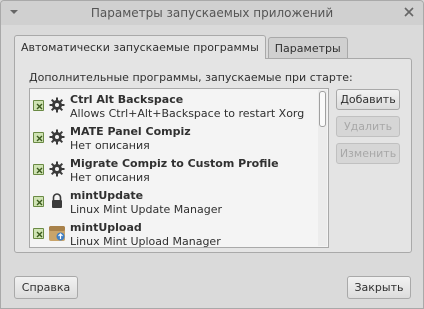 This screenshot has width=424, height=309. Describe the element at coordinates (368, 153) in the screenshot. I see `edit-button: Изменить` at that location.